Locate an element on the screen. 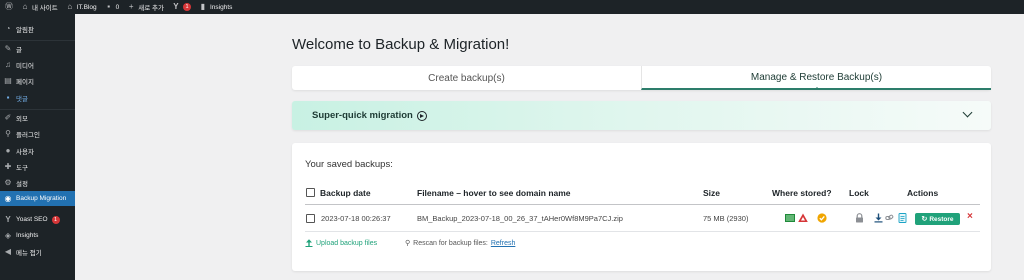 The image size is (1024, 280). sidebar-item-plugins: ⚲ 플러그인 is located at coordinates (37, 133).